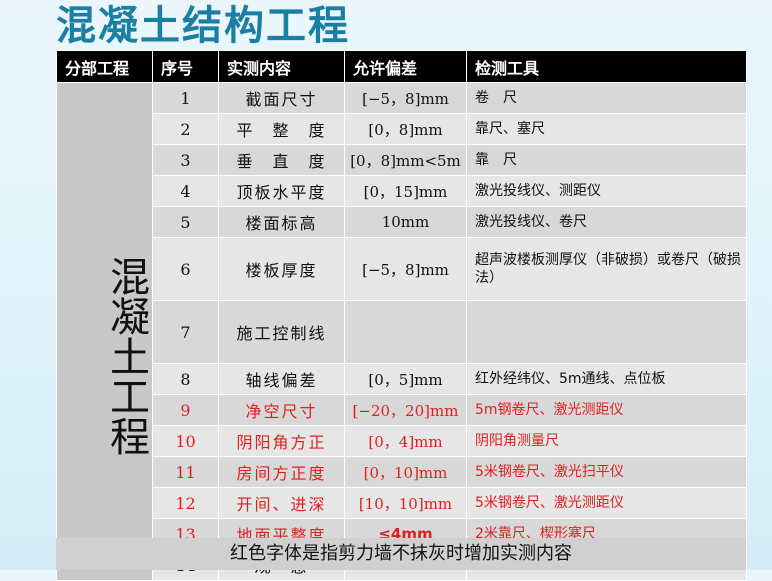 The width and height of the screenshot is (772, 581). What do you see at coordinates (606, 191) in the screenshot?
I see `row-tool: 激光投线仪、测距仪` at bounding box center [606, 191].